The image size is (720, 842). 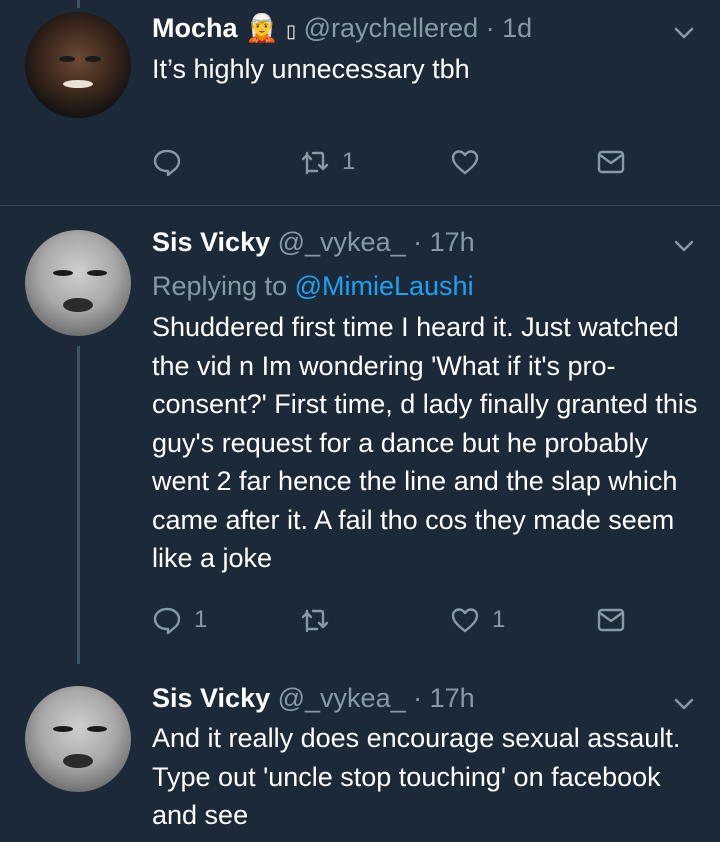 What do you see at coordinates (195, 28) in the screenshot?
I see `display-name: Mocha` at bounding box center [195, 28].